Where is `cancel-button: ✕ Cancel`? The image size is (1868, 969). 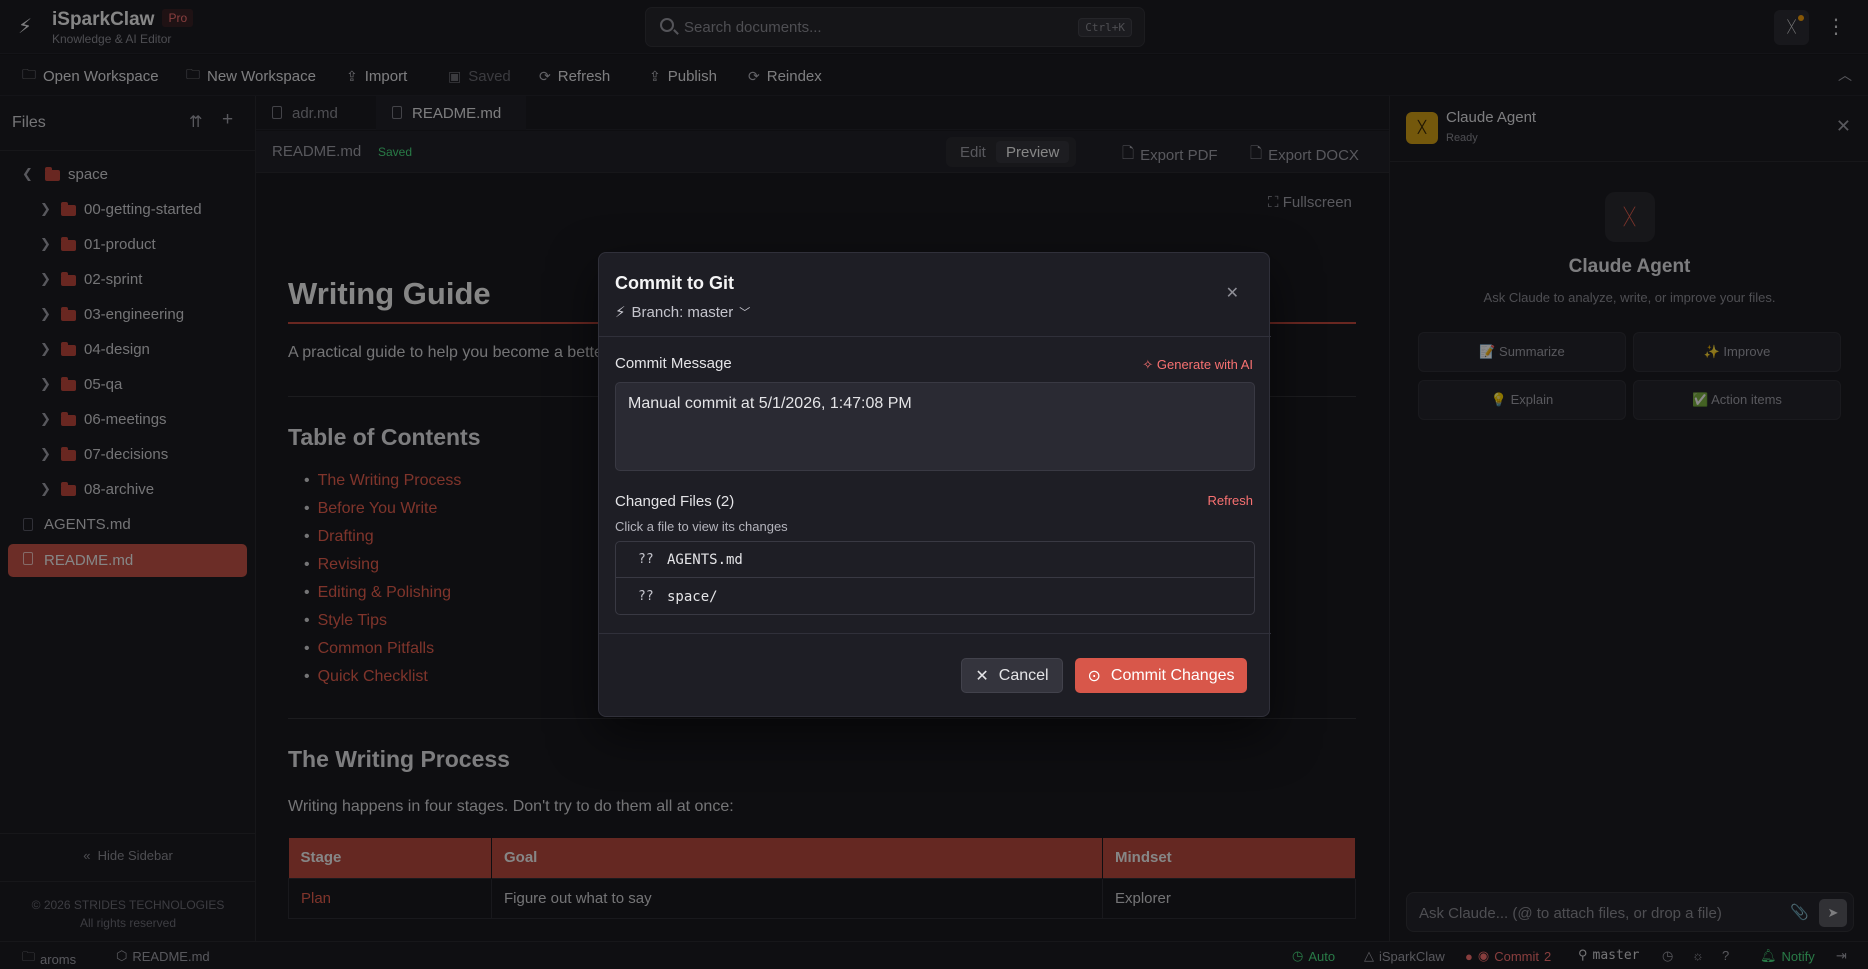
cancel-button: ✕ Cancel is located at coordinates (1012, 675).